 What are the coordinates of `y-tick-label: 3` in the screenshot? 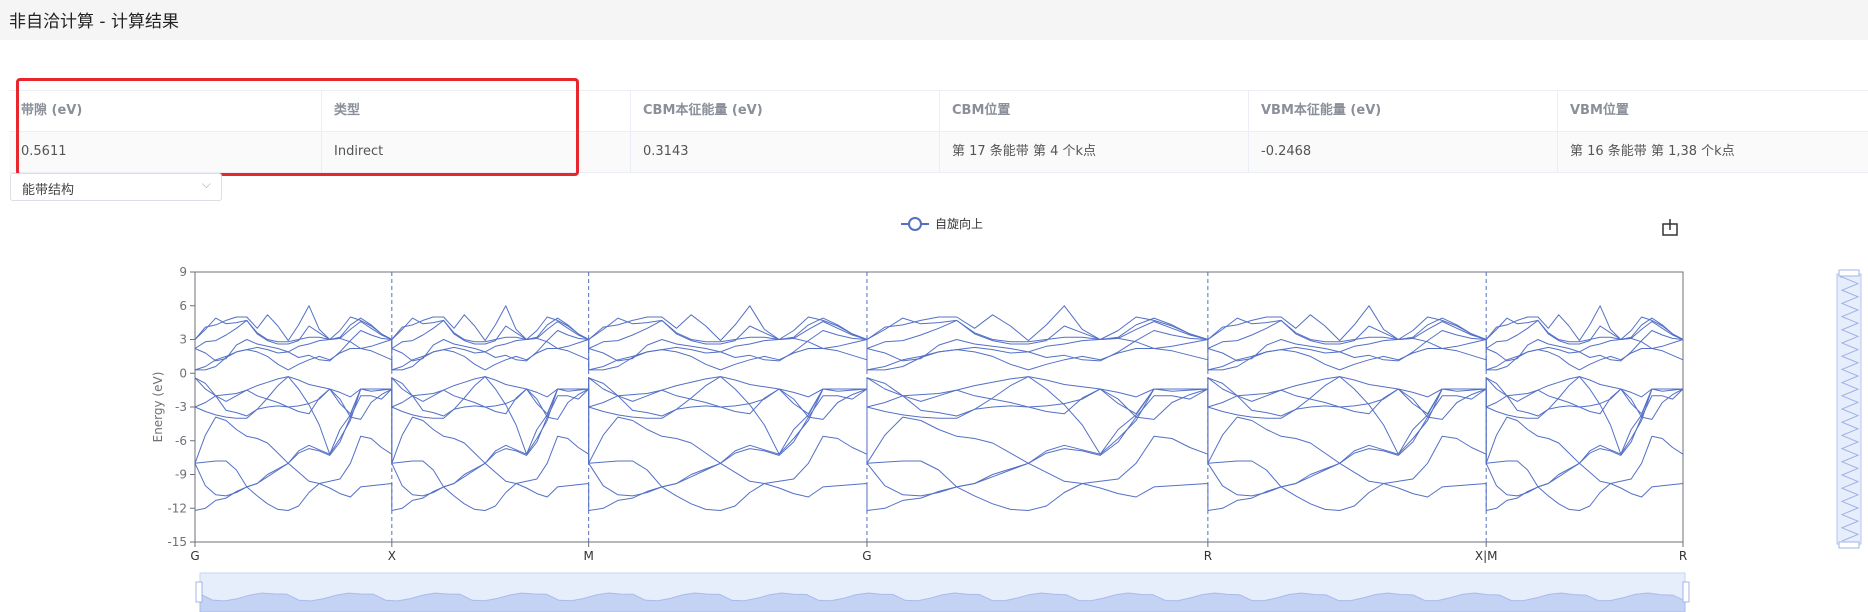 It's located at (183, 340).